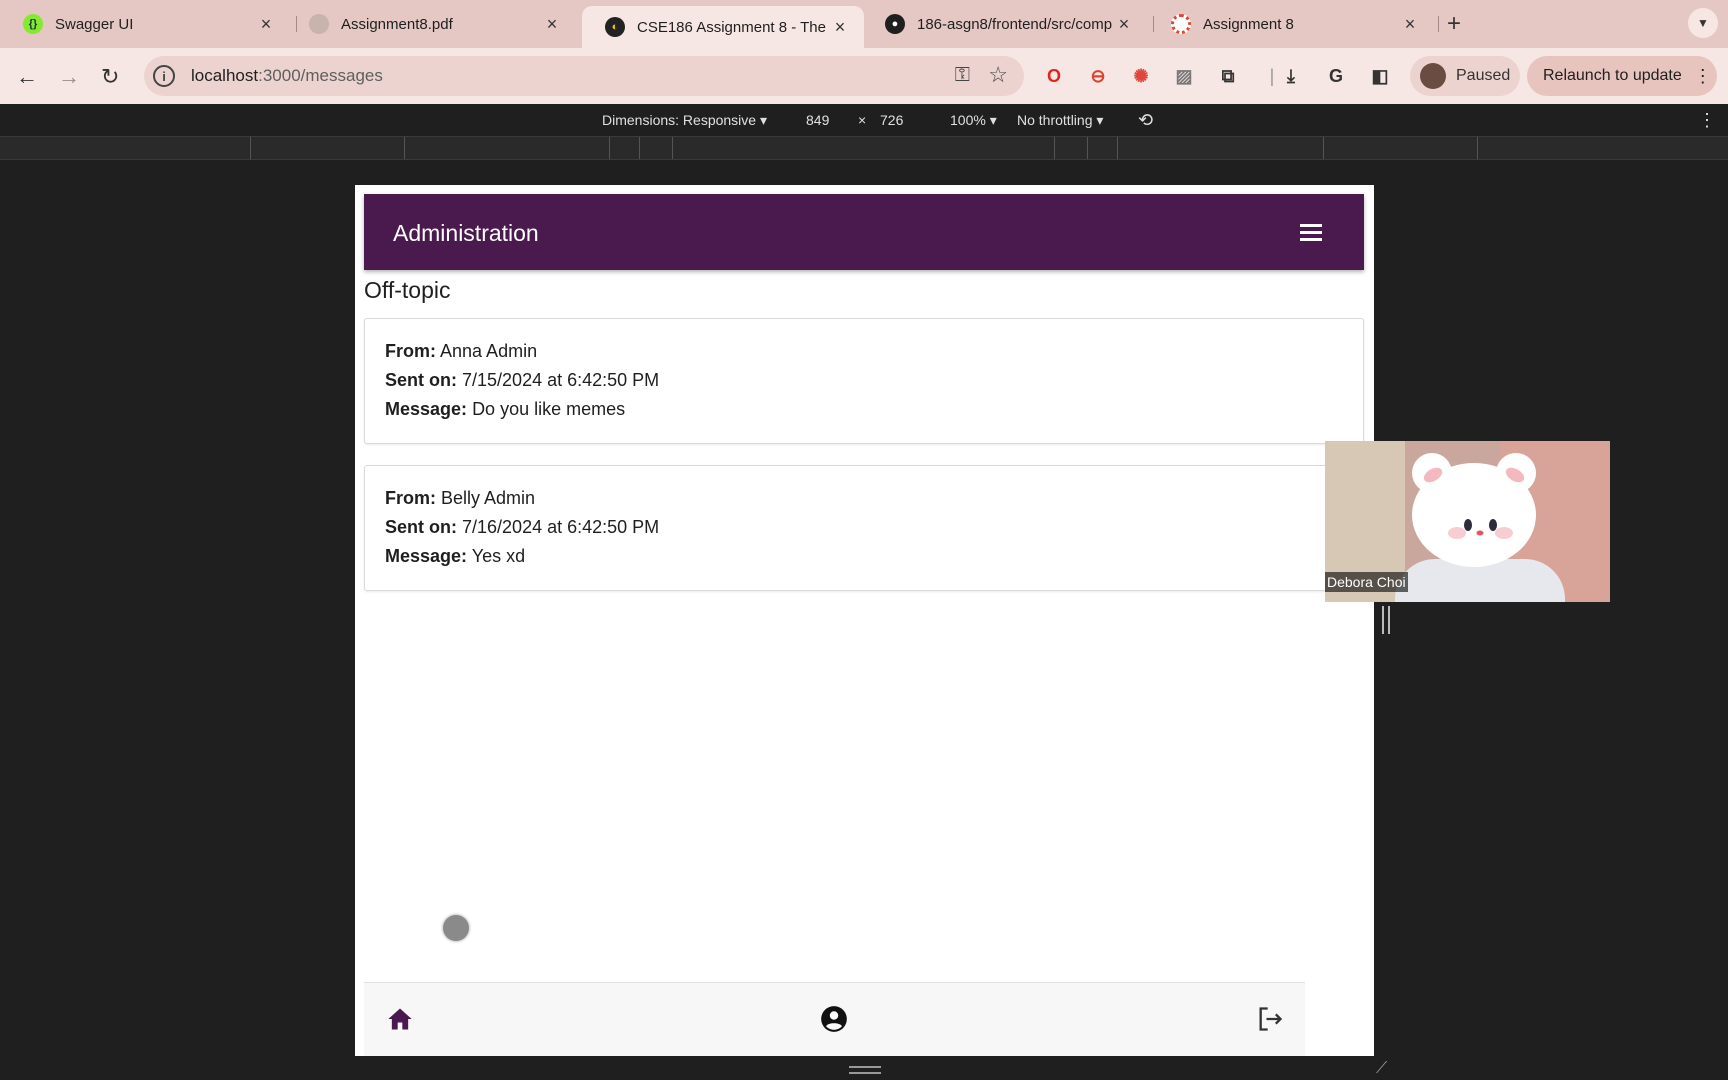  I want to click on home-icon, so click(400, 1019).